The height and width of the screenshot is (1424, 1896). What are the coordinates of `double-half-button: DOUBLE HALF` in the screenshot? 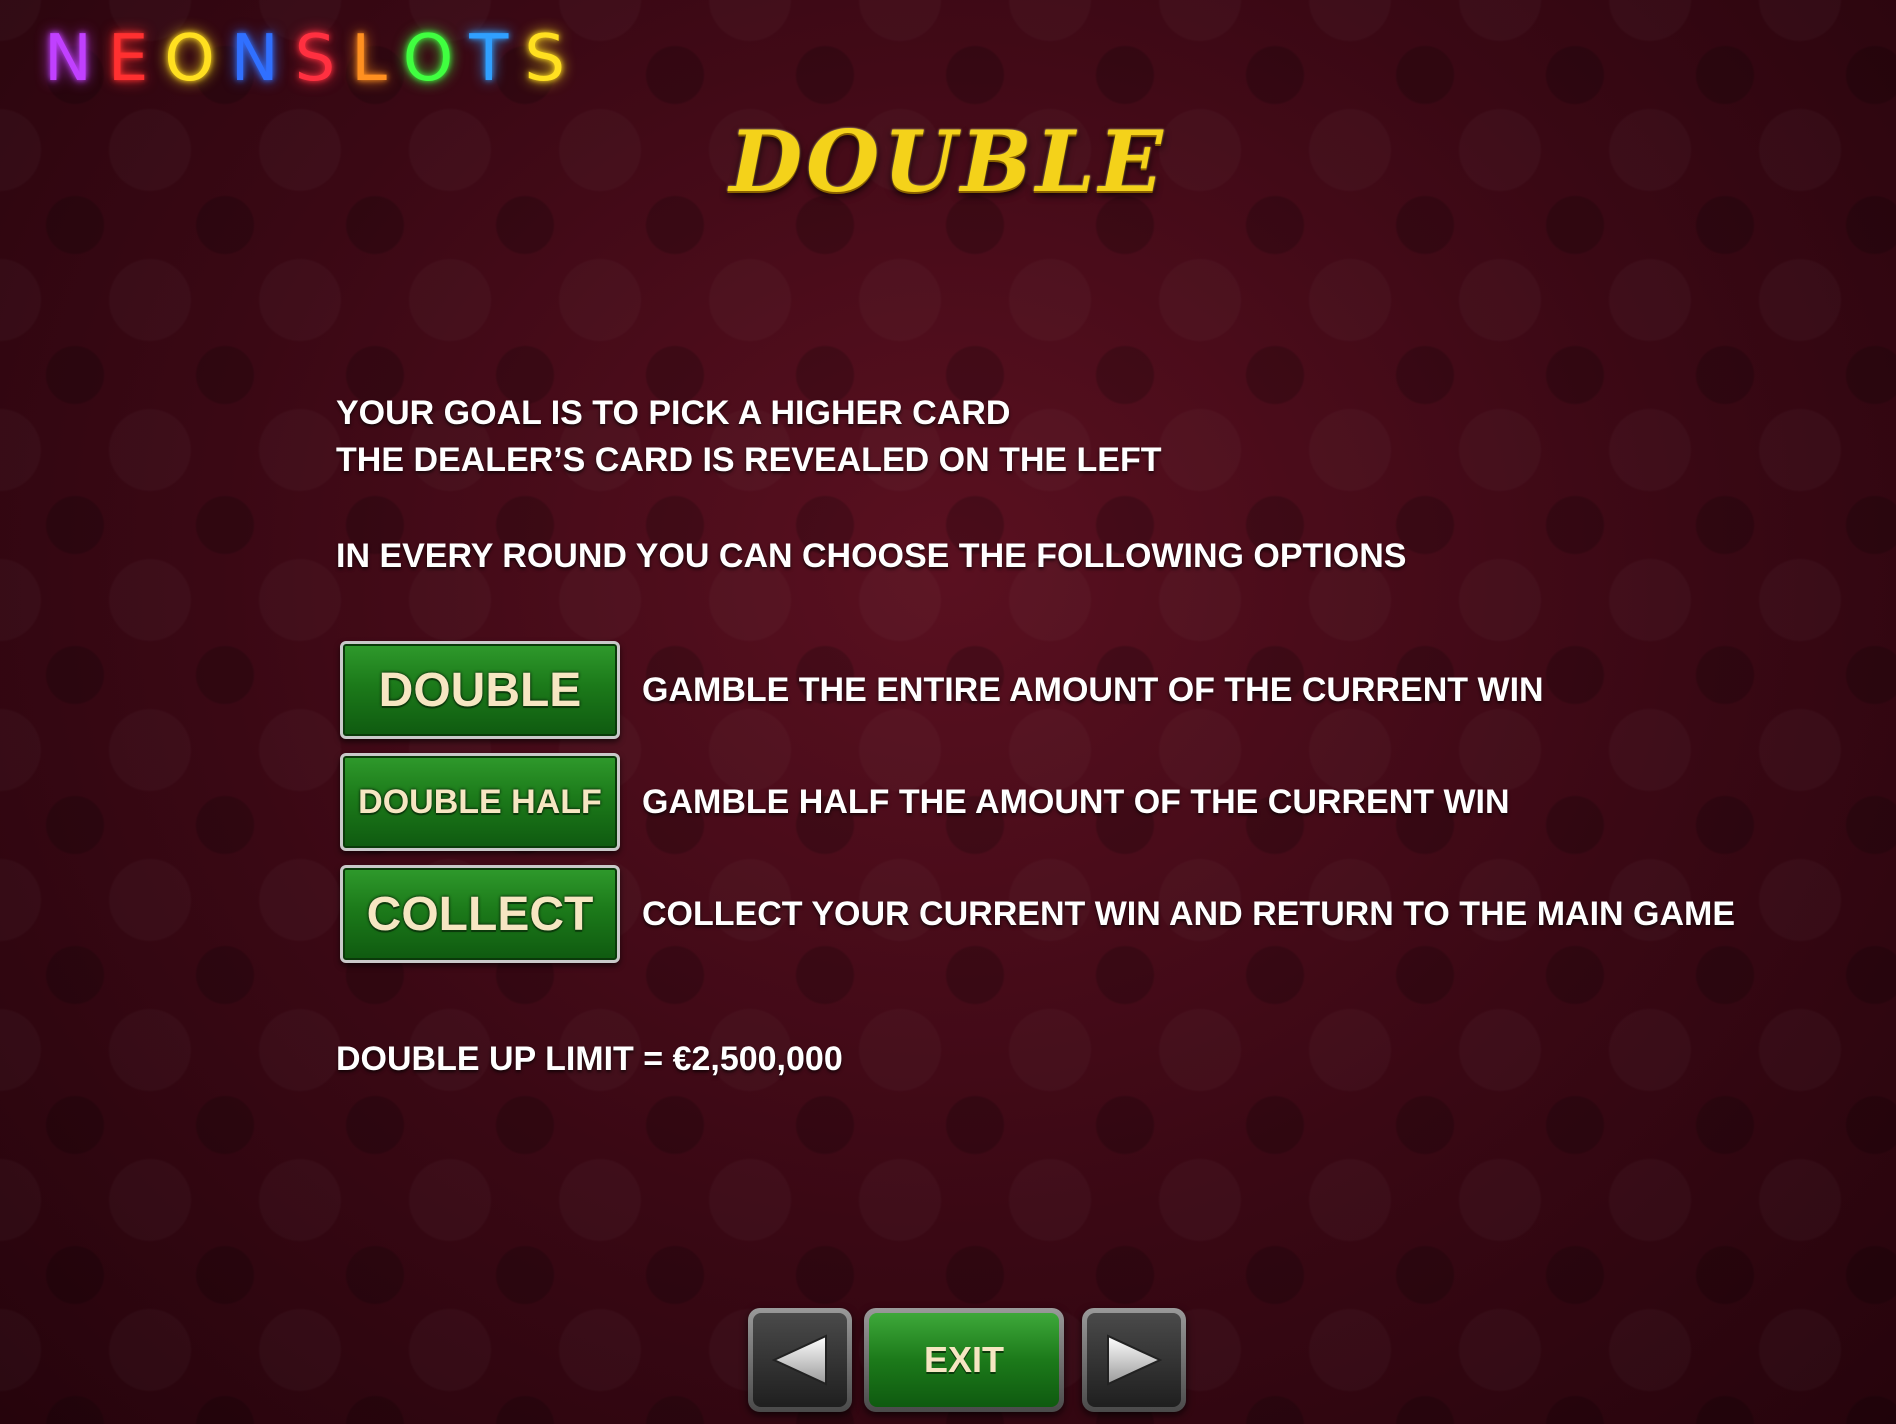 It's located at (480, 802).